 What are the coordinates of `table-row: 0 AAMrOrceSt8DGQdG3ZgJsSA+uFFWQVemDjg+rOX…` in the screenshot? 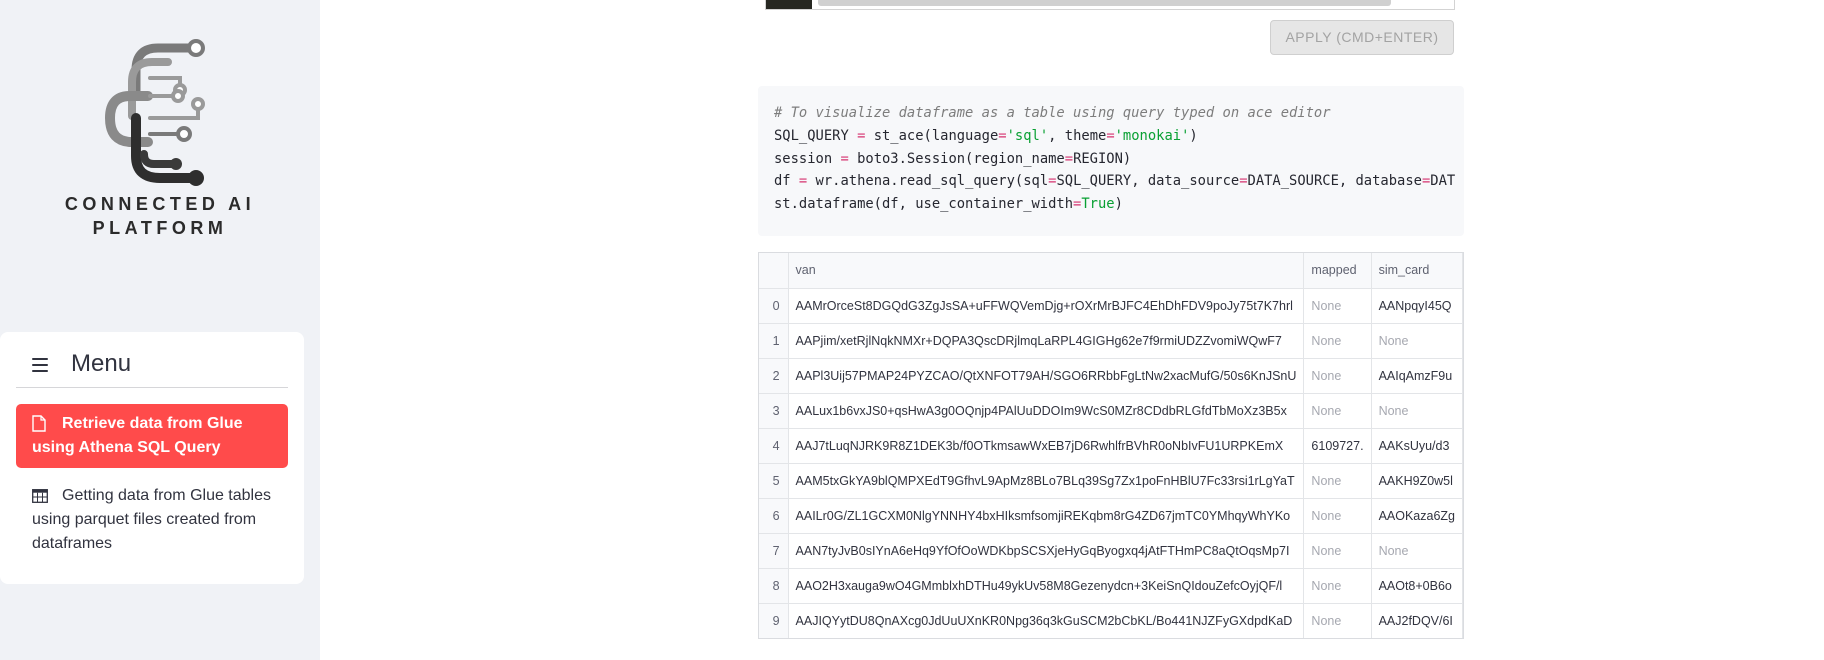 It's located at (1111, 306).